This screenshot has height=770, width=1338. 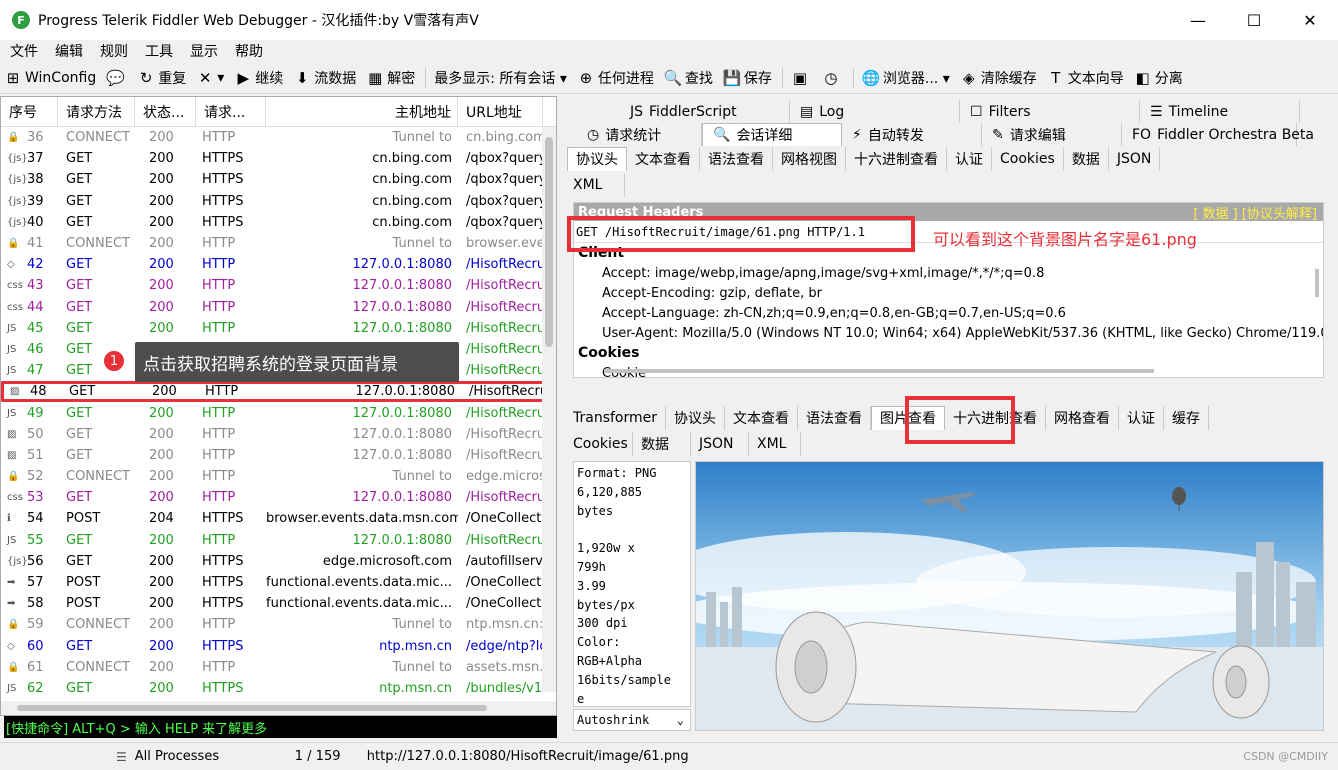 What do you see at coordinates (875, 111) in the screenshot?
I see `toptabs1-tab-1: ▤ Log` at bounding box center [875, 111].